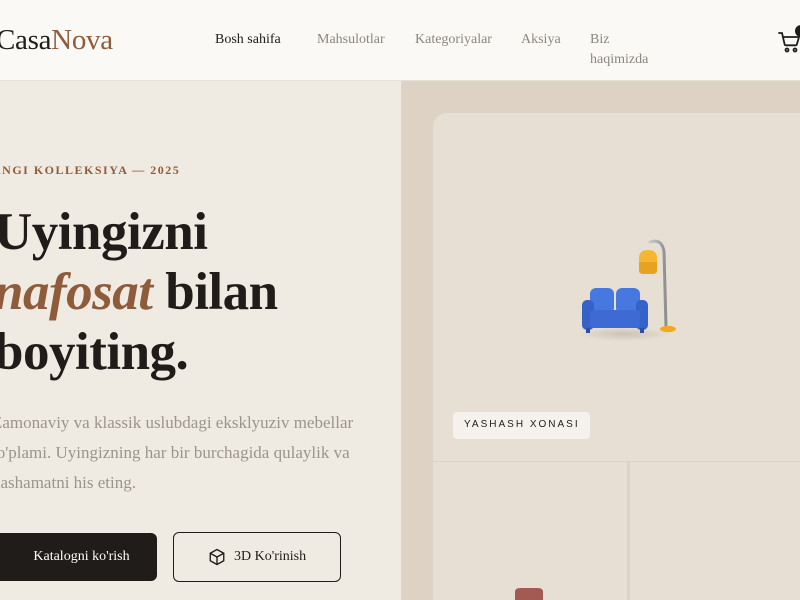 The height and width of the screenshot is (600, 800). I want to click on 3d-view-button: 3D Ko'rinish, so click(257, 557).